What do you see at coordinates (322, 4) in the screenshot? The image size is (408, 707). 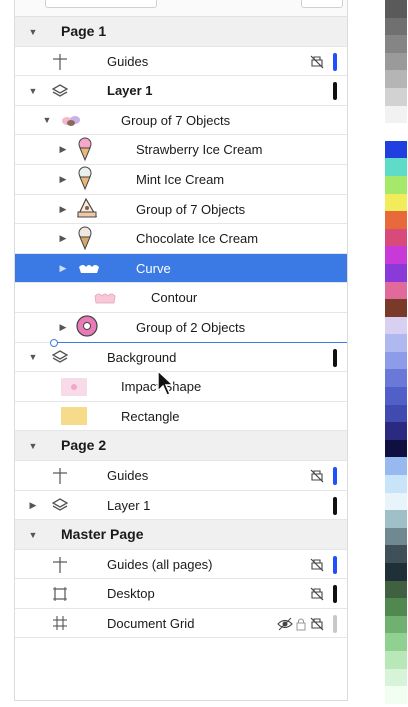 I see `toolbar-button` at bounding box center [322, 4].